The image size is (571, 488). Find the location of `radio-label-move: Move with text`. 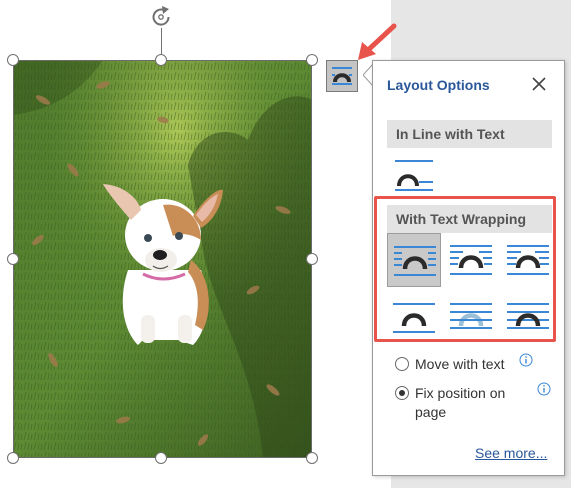

radio-label-move: Move with text is located at coordinates (460, 364).